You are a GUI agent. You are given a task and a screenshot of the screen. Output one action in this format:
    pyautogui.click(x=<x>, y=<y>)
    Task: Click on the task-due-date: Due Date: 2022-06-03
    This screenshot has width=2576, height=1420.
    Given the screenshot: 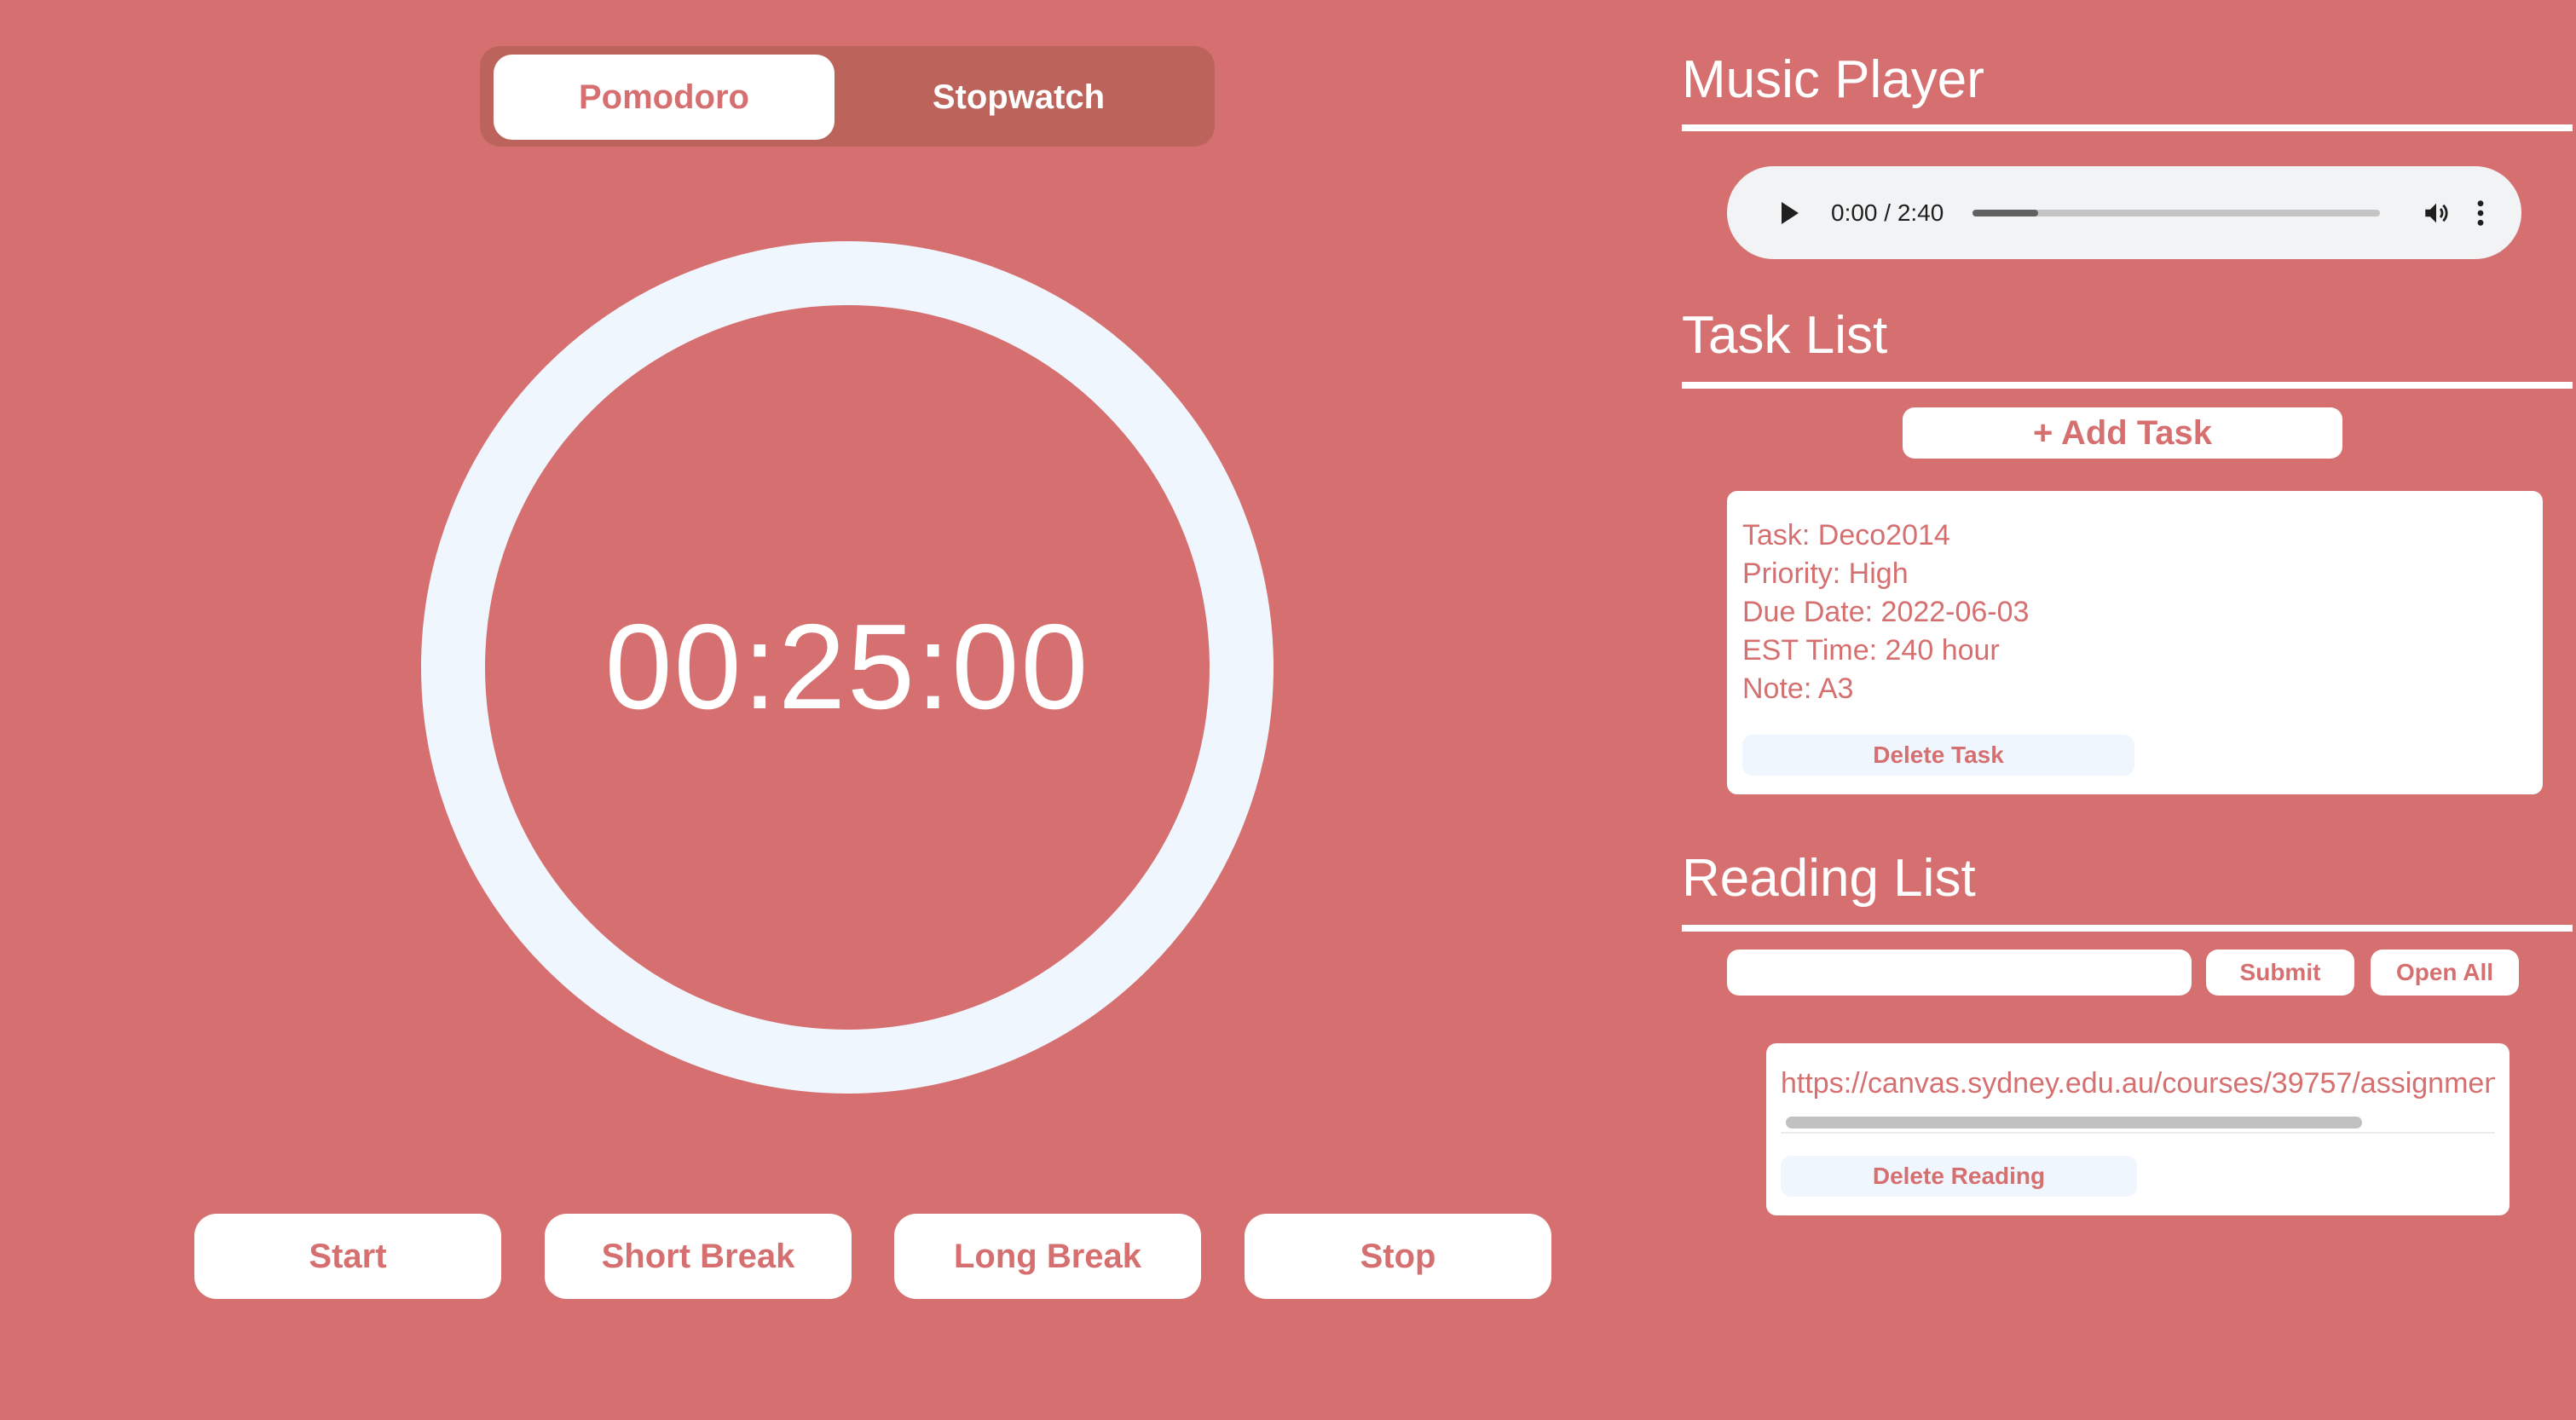 What is the action you would take?
    pyautogui.click(x=1886, y=612)
    